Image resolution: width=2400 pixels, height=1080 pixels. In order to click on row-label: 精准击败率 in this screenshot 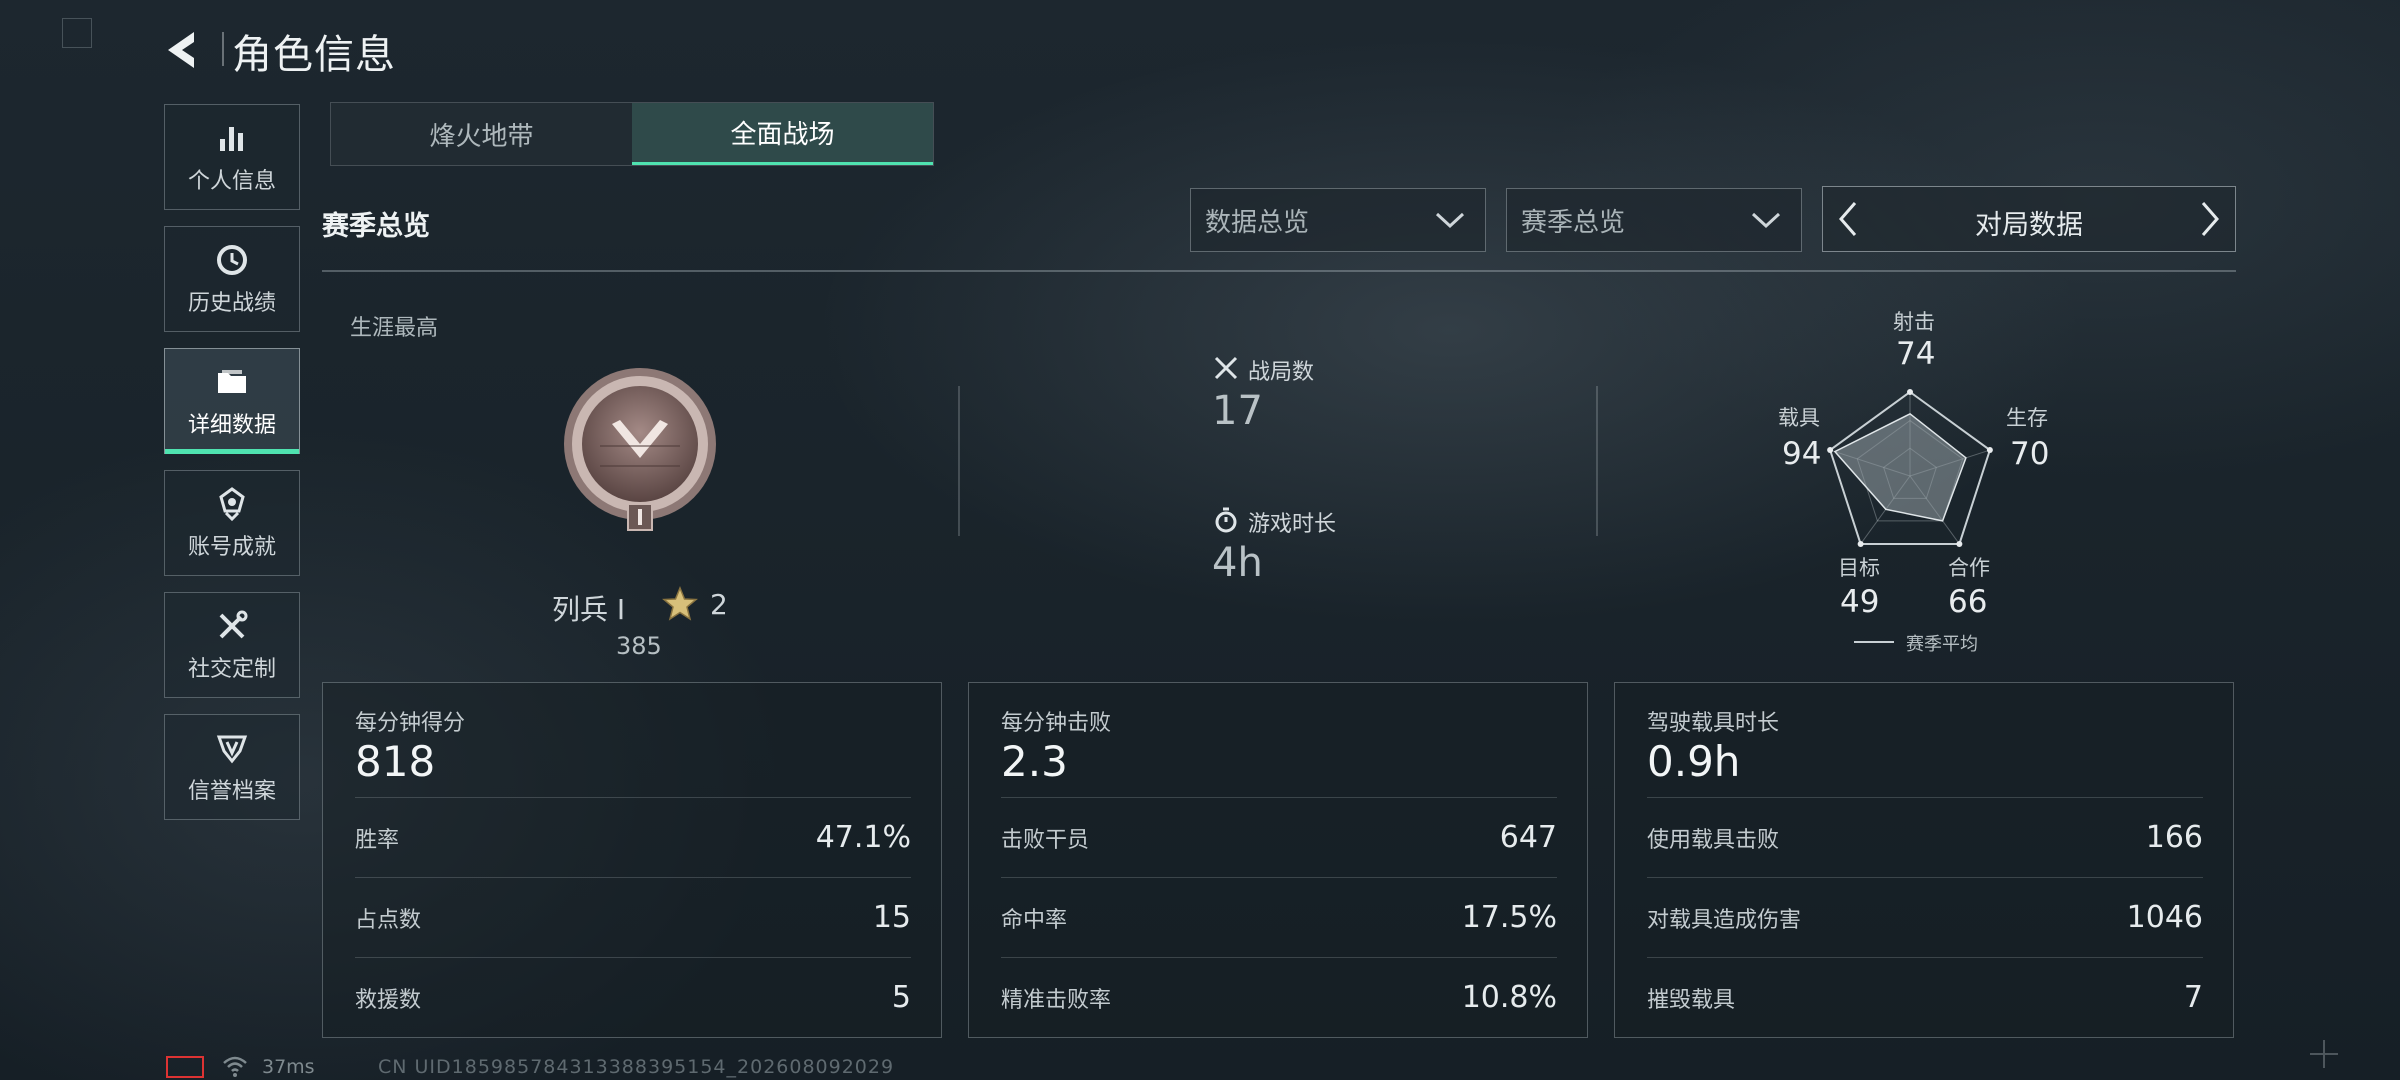, I will do `click(1056, 1000)`.